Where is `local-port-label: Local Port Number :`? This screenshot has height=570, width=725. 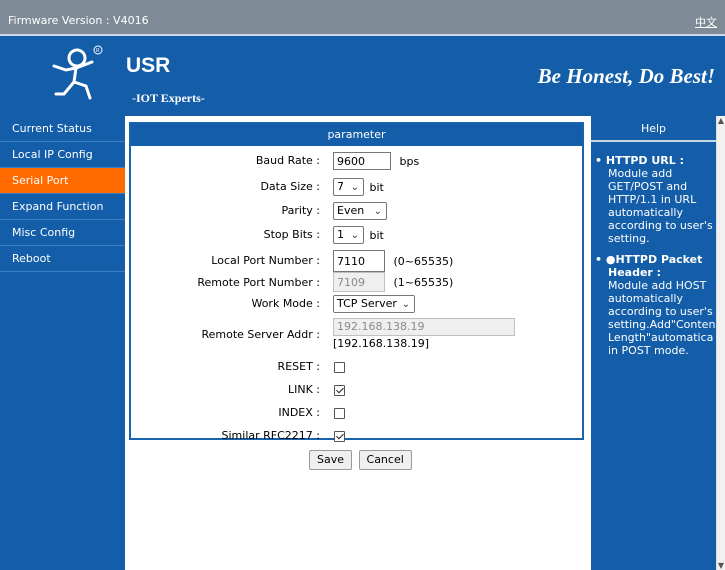 local-port-label: Local Port Number : is located at coordinates (265, 260).